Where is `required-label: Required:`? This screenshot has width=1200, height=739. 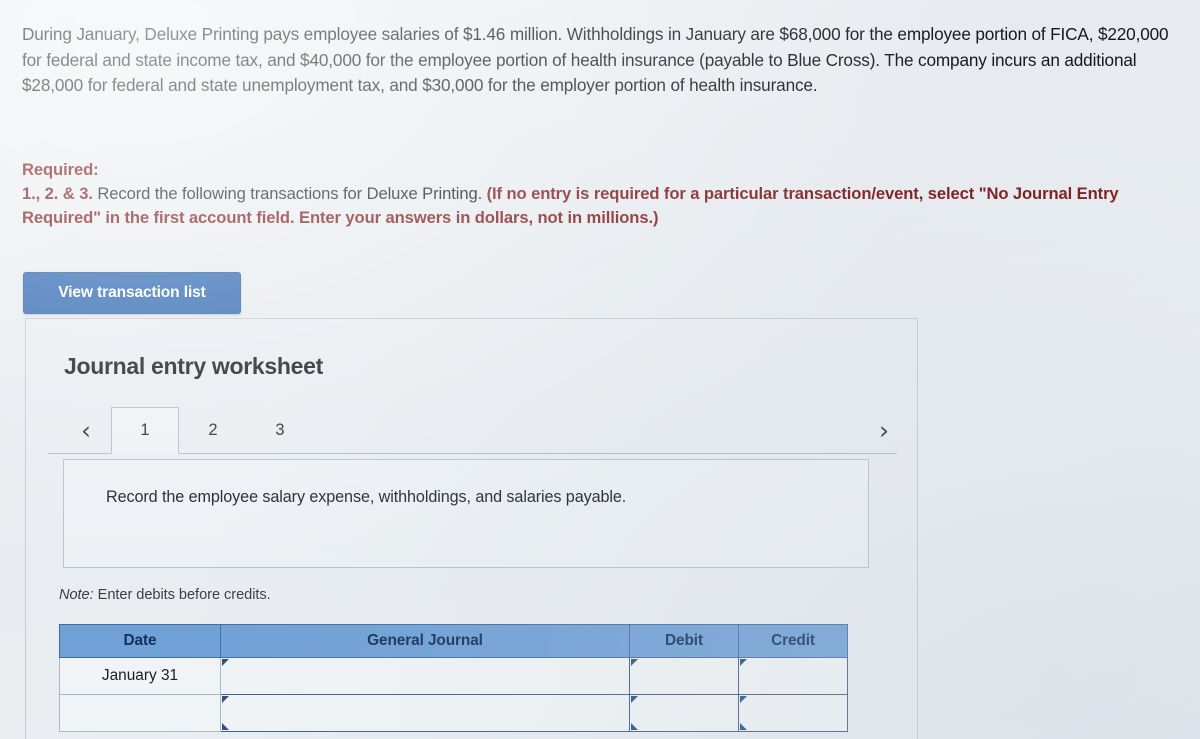
required-label: Required: is located at coordinates (60, 169).